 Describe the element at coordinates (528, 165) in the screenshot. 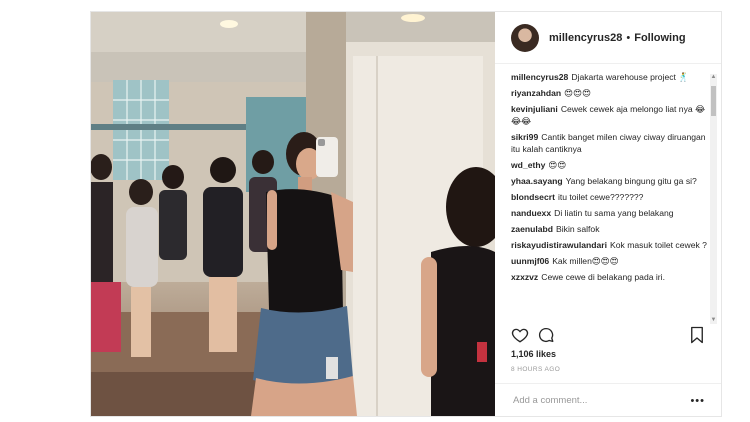

I see `comment-username: wd_ethy` at that location.